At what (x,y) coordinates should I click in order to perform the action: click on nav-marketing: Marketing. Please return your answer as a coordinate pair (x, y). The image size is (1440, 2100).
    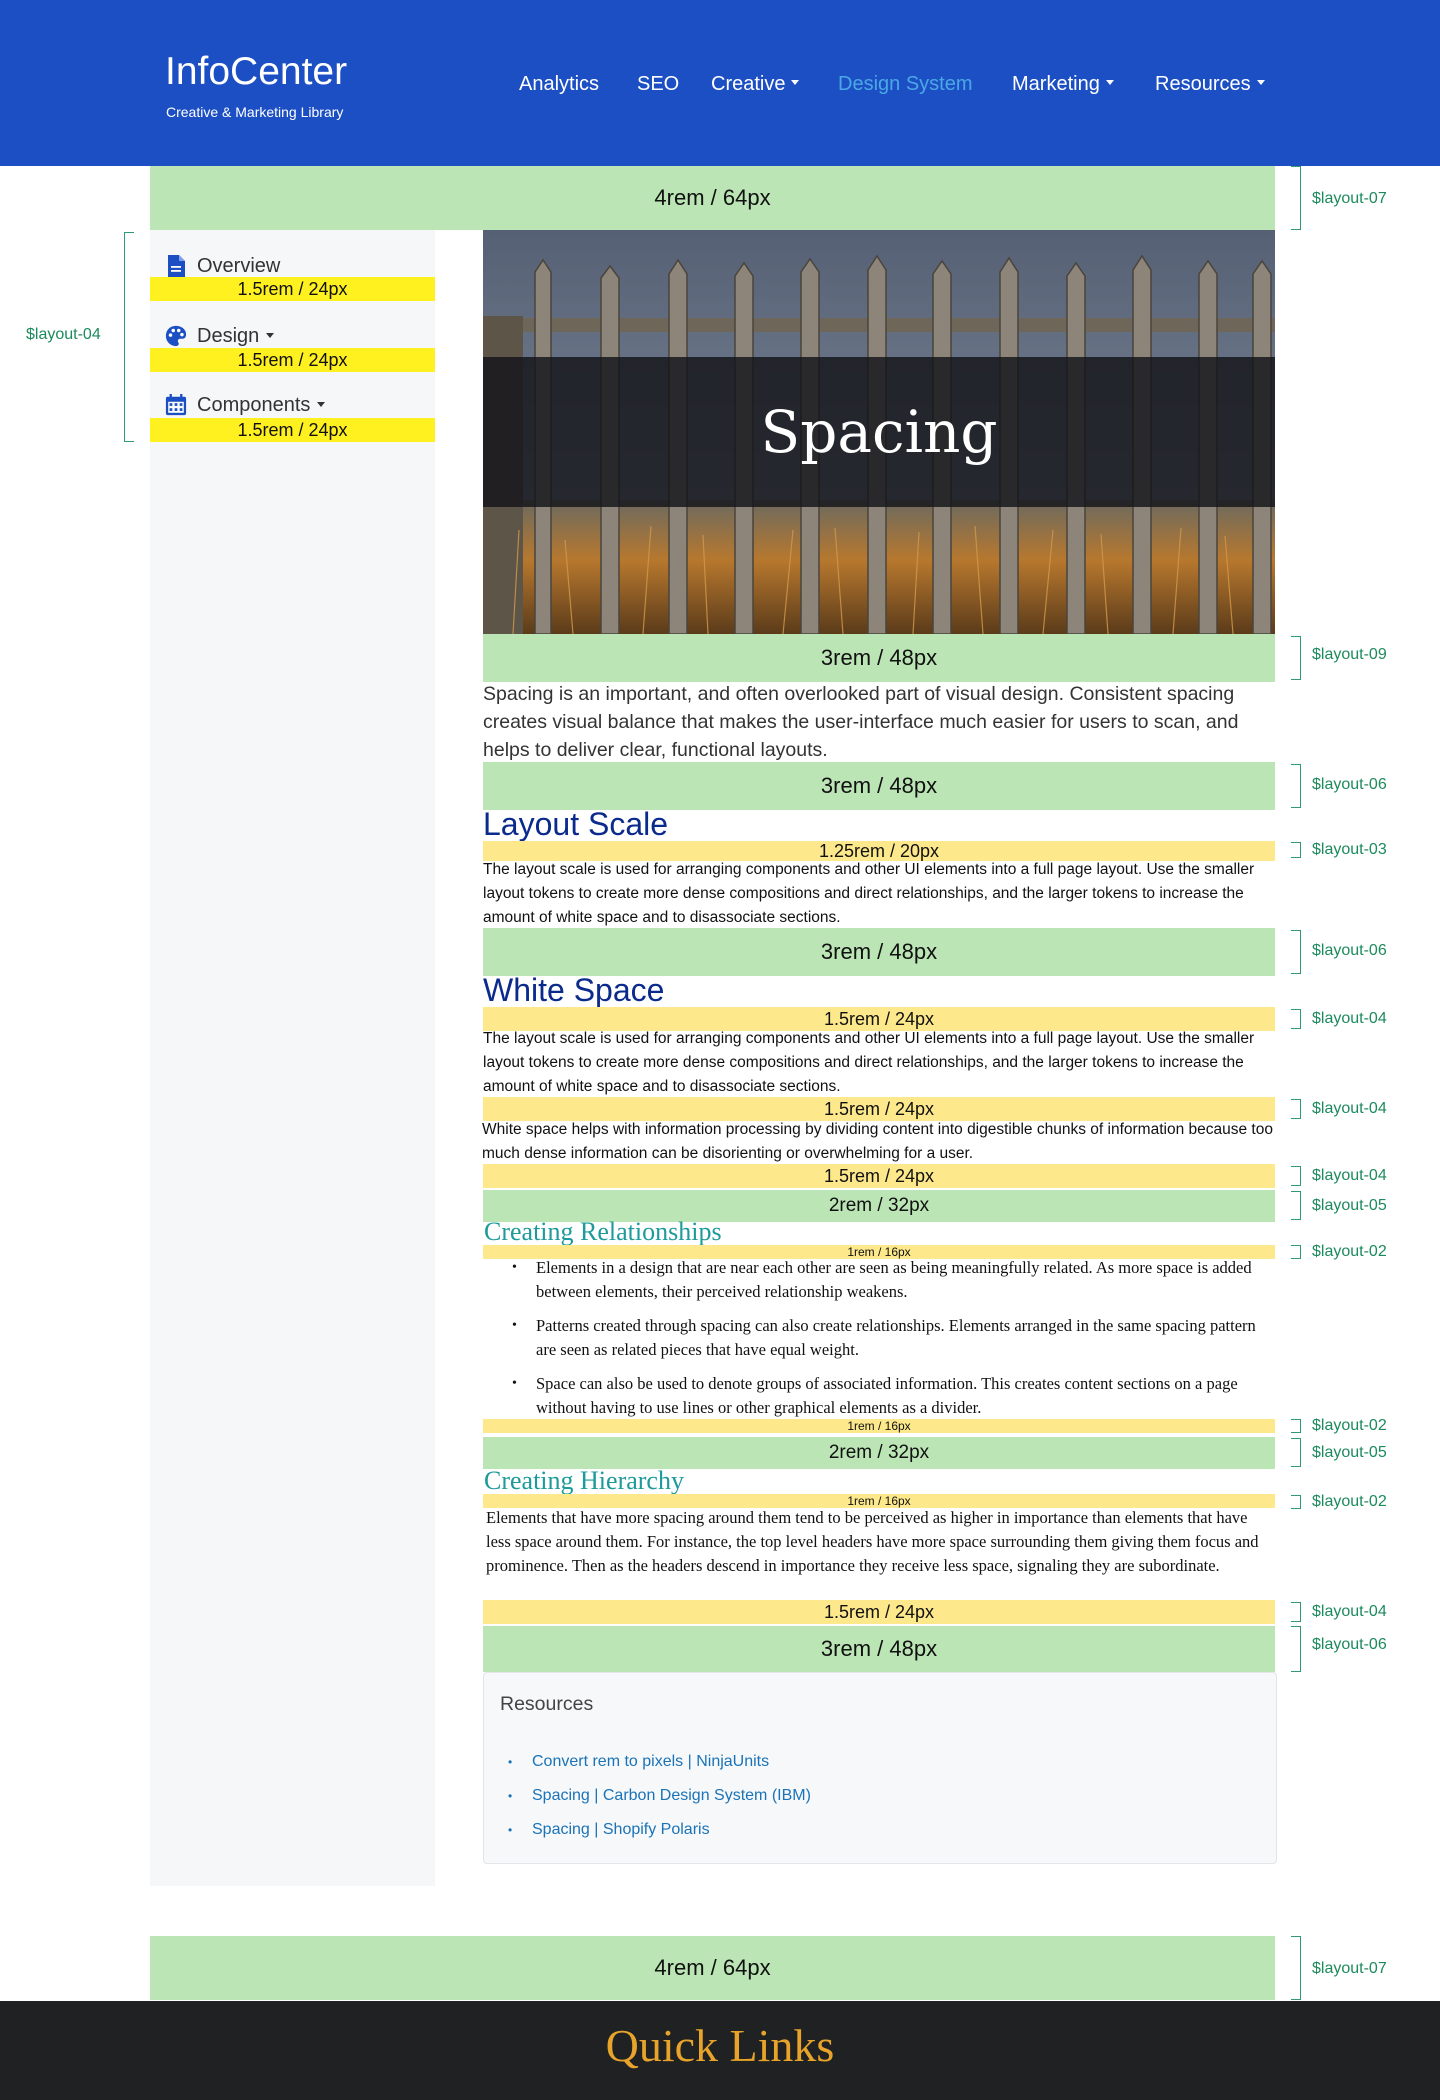
    Looking at the image, I should click on (1063, 84).